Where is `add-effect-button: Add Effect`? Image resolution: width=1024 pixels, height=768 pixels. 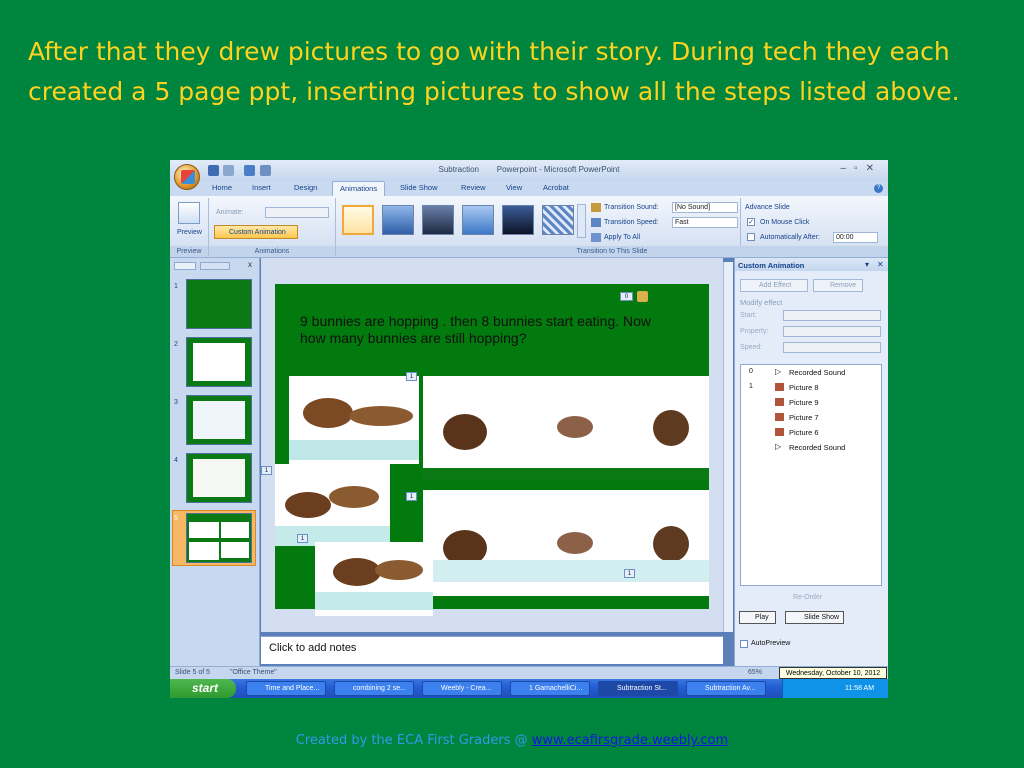 add-effect-button: Add Effect is located at coordinates (774, 285).